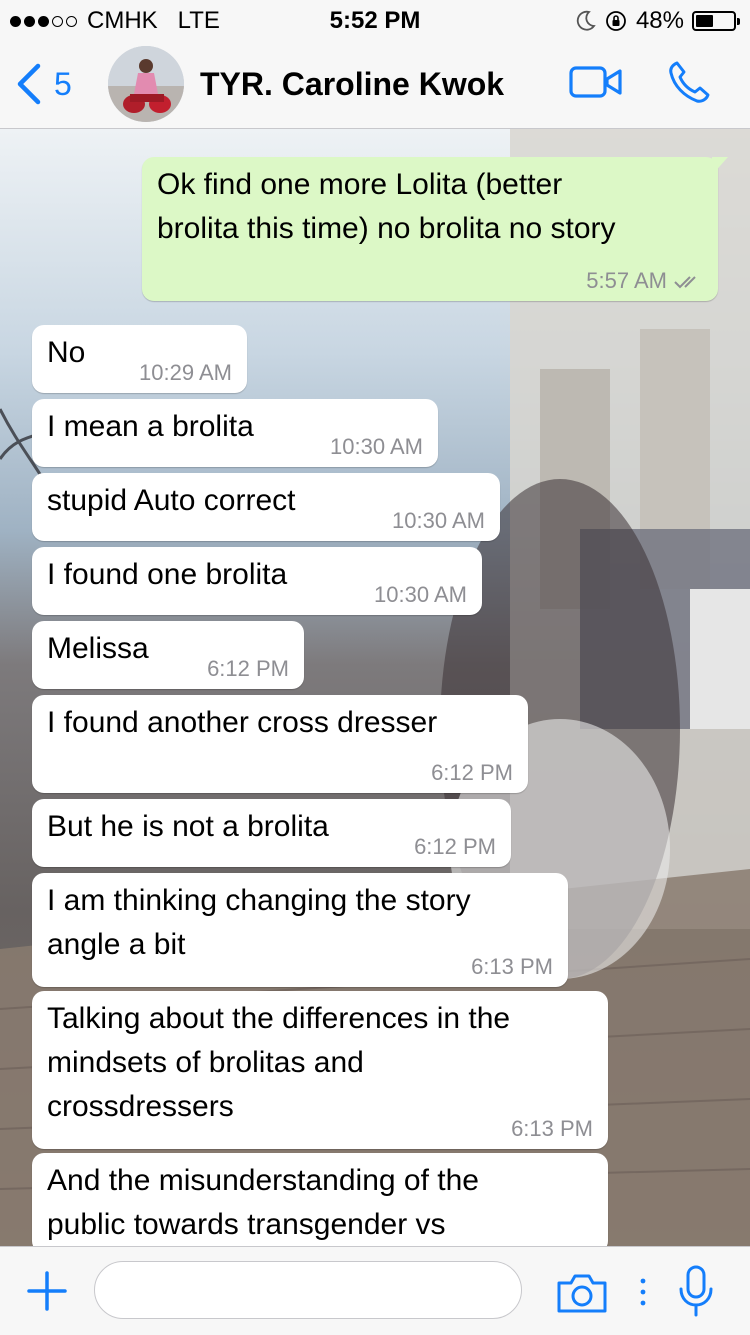  I want to click on message-text: I found another cross dresser, so click(242, 722).